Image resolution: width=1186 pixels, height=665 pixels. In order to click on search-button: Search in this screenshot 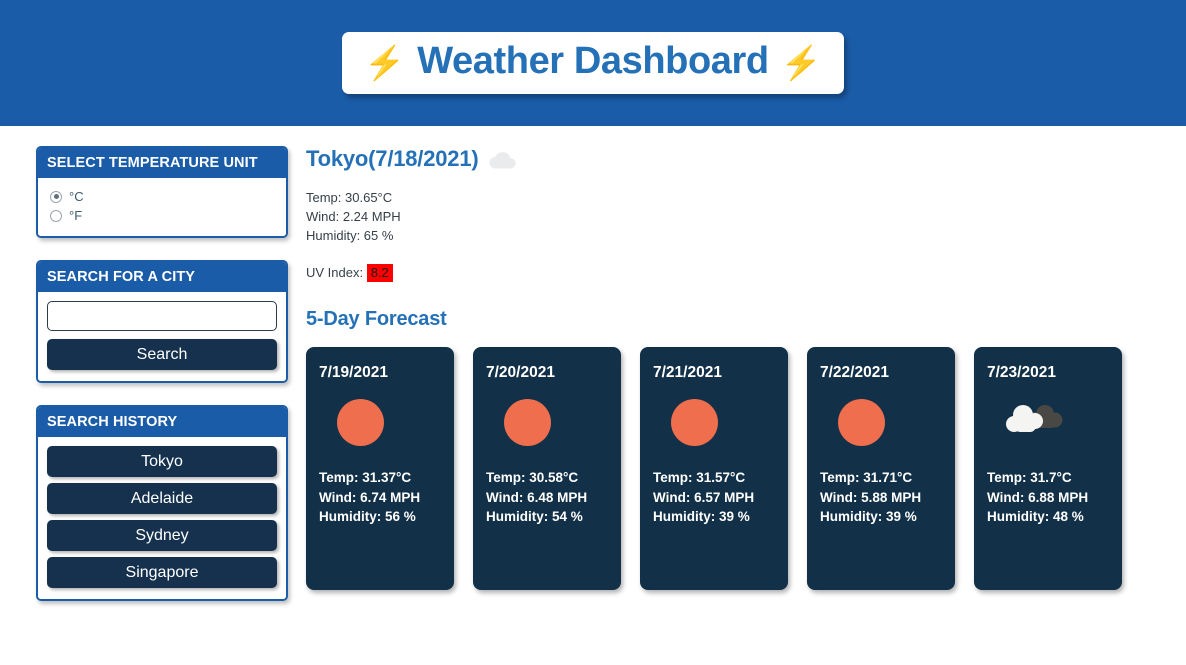, I will do `click(162, 354)`.